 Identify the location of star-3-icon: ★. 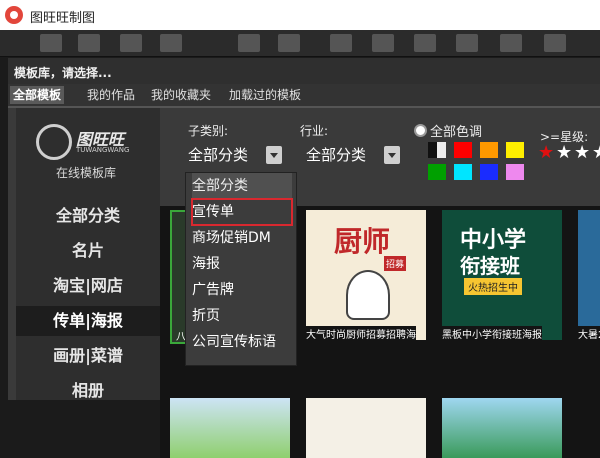
(582, 152).